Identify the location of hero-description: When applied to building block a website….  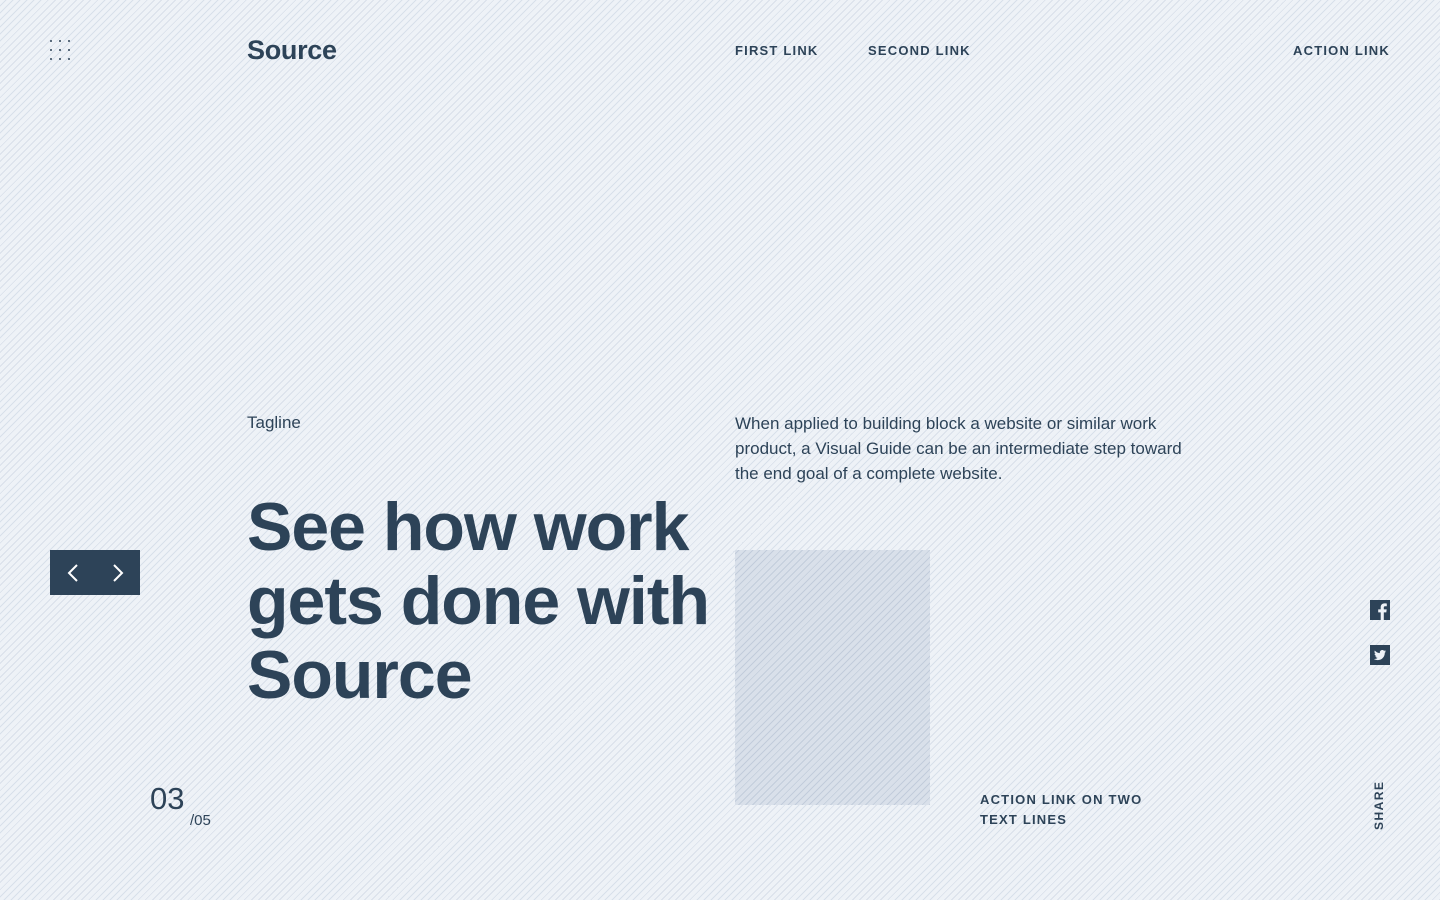
(958, 448).